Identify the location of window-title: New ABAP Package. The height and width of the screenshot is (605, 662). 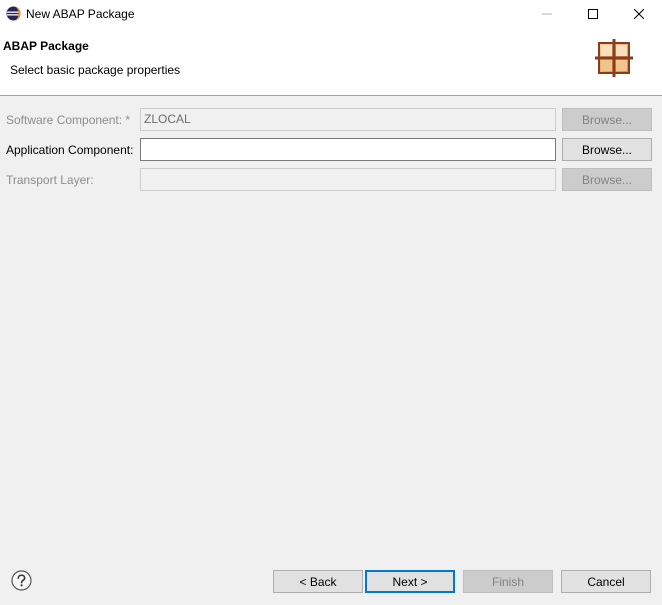
(80, 14).